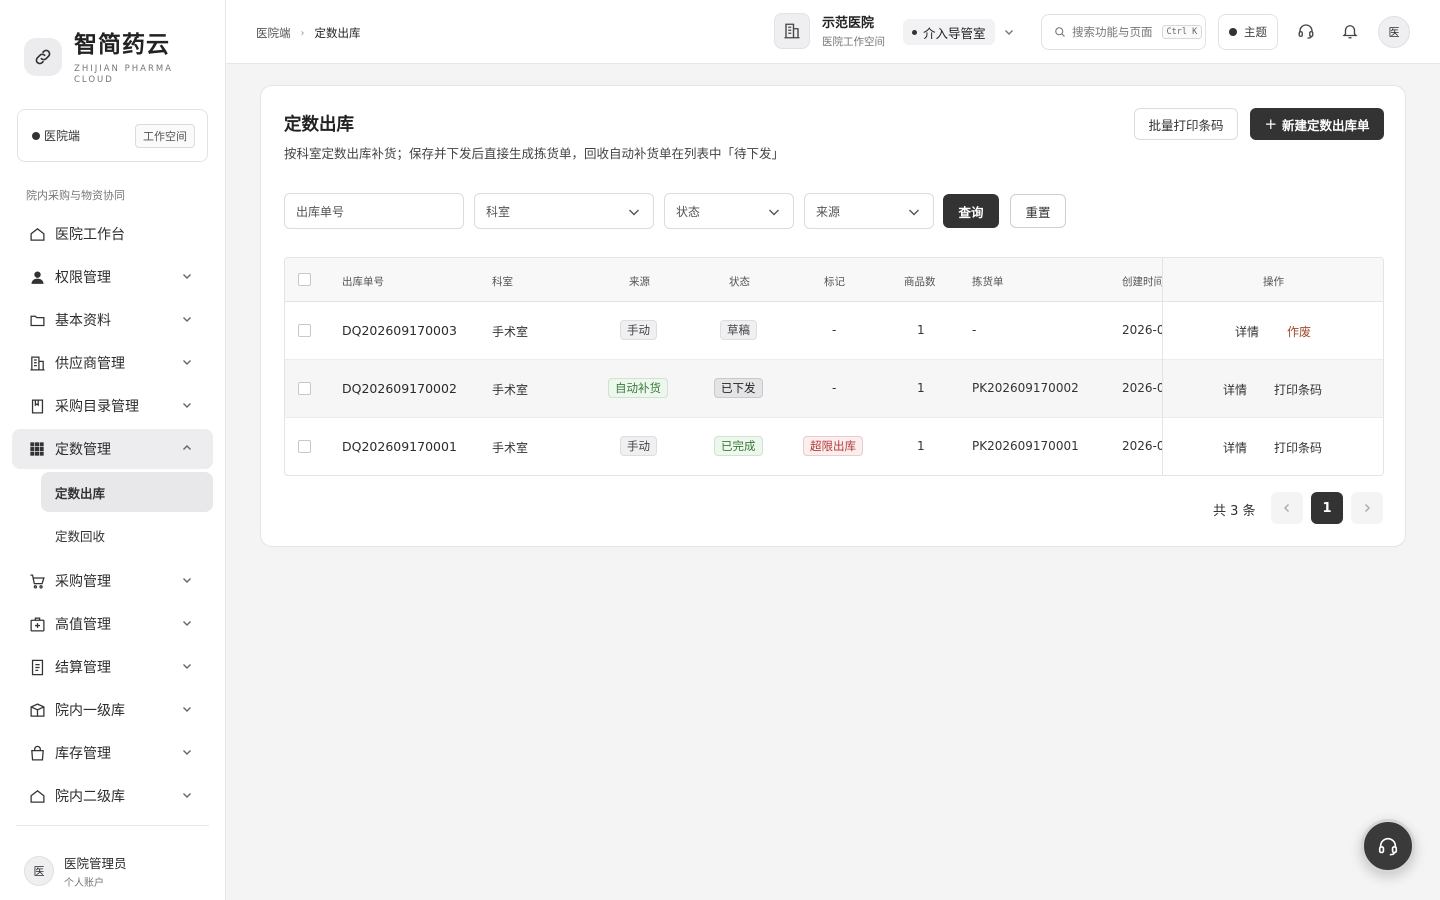  I want to click on query-button: 查询, so click(971, 211).